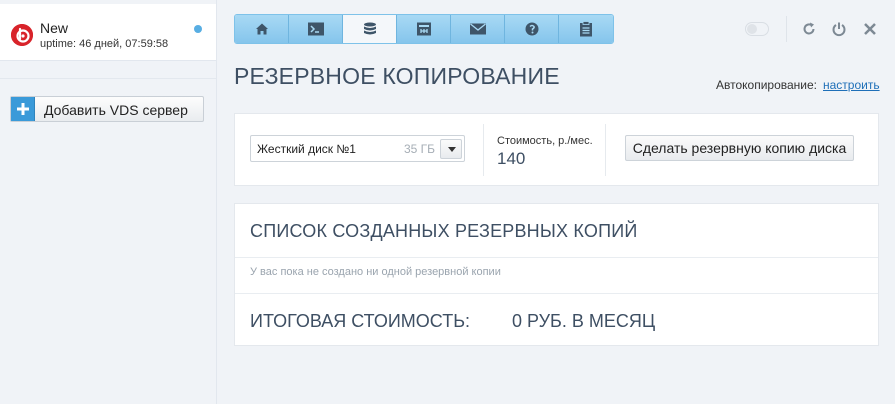  Describe the element at coordinates (545, 141) in the screenshot. I see `cost-label: Стоимость, р./мес.` at that location.